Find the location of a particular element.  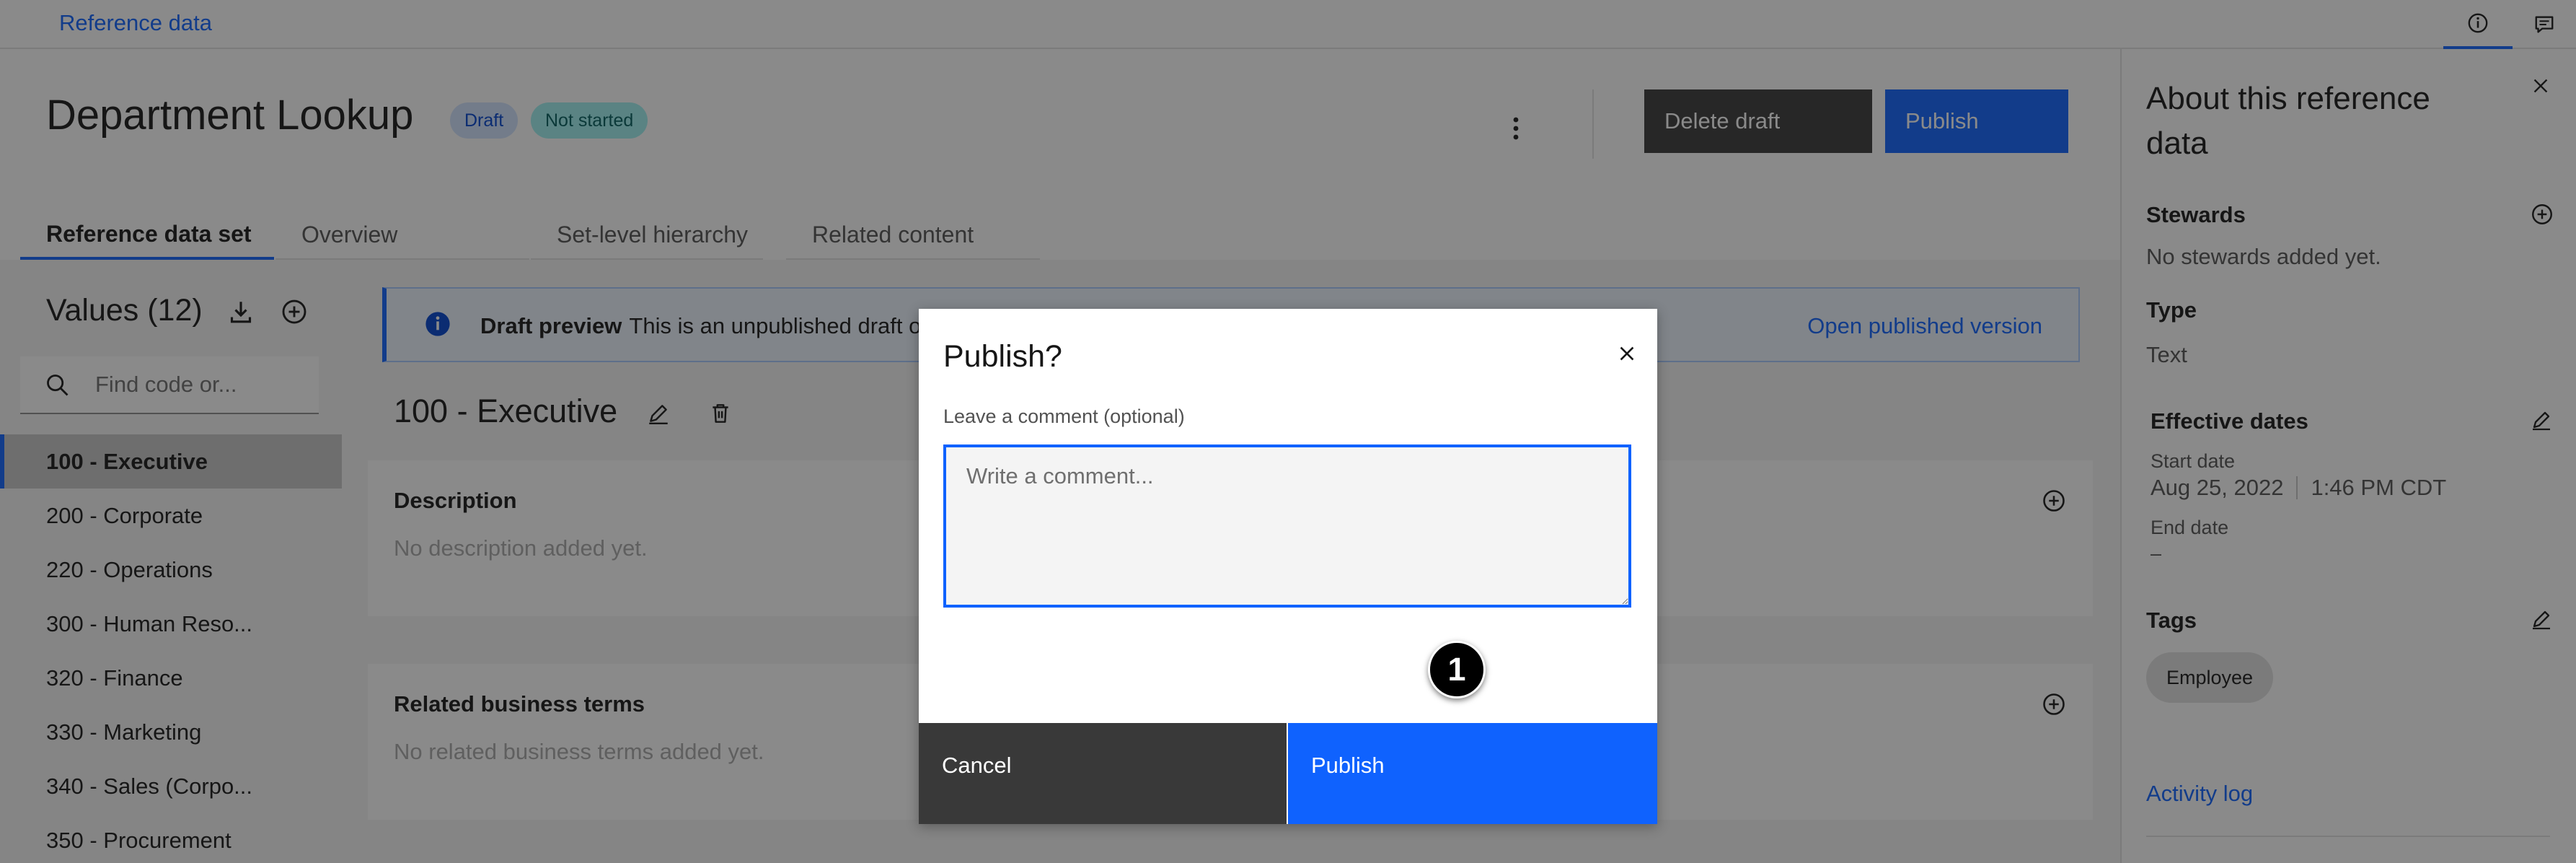

confirm-publish-button: Publish is located at coordinates (1472, 774).